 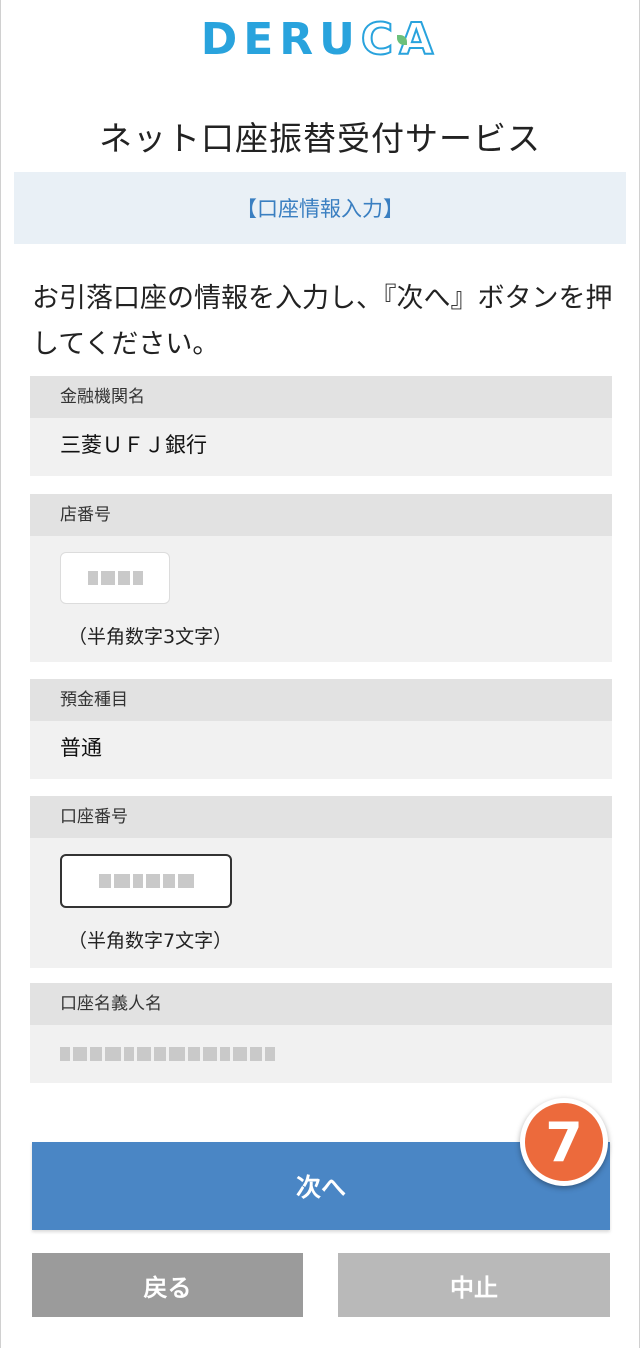 I want to click on branch-number-input, so click(x=115, y=578).